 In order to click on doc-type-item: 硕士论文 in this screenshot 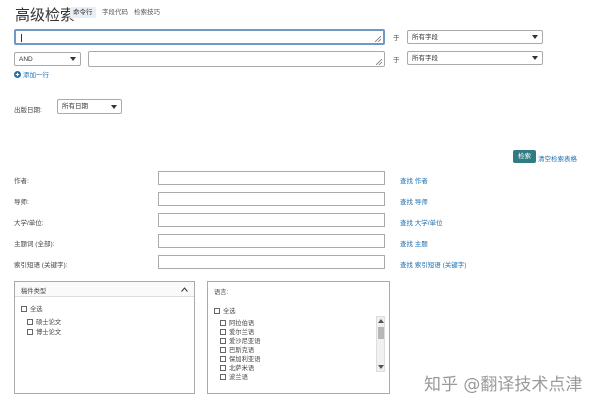, I will do `click(44, 321)`.